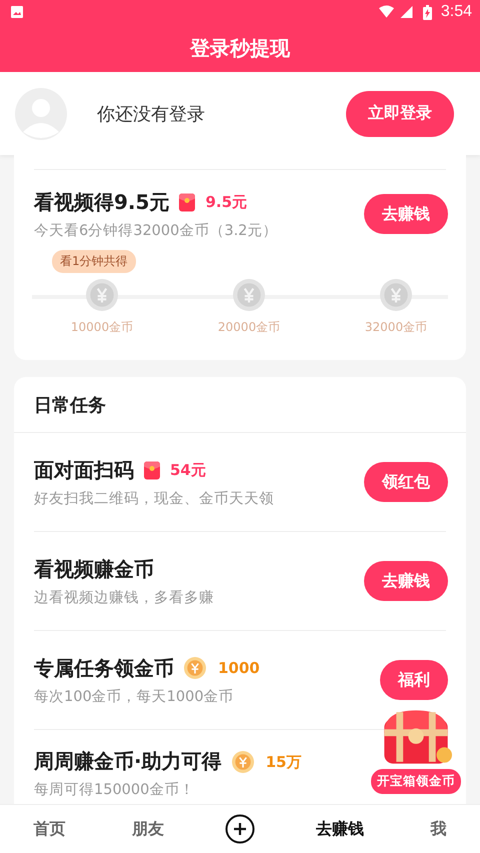 The width and height of the screenshot is (480, 853). I want to click on task-button: 领红包, so click(406, 482).